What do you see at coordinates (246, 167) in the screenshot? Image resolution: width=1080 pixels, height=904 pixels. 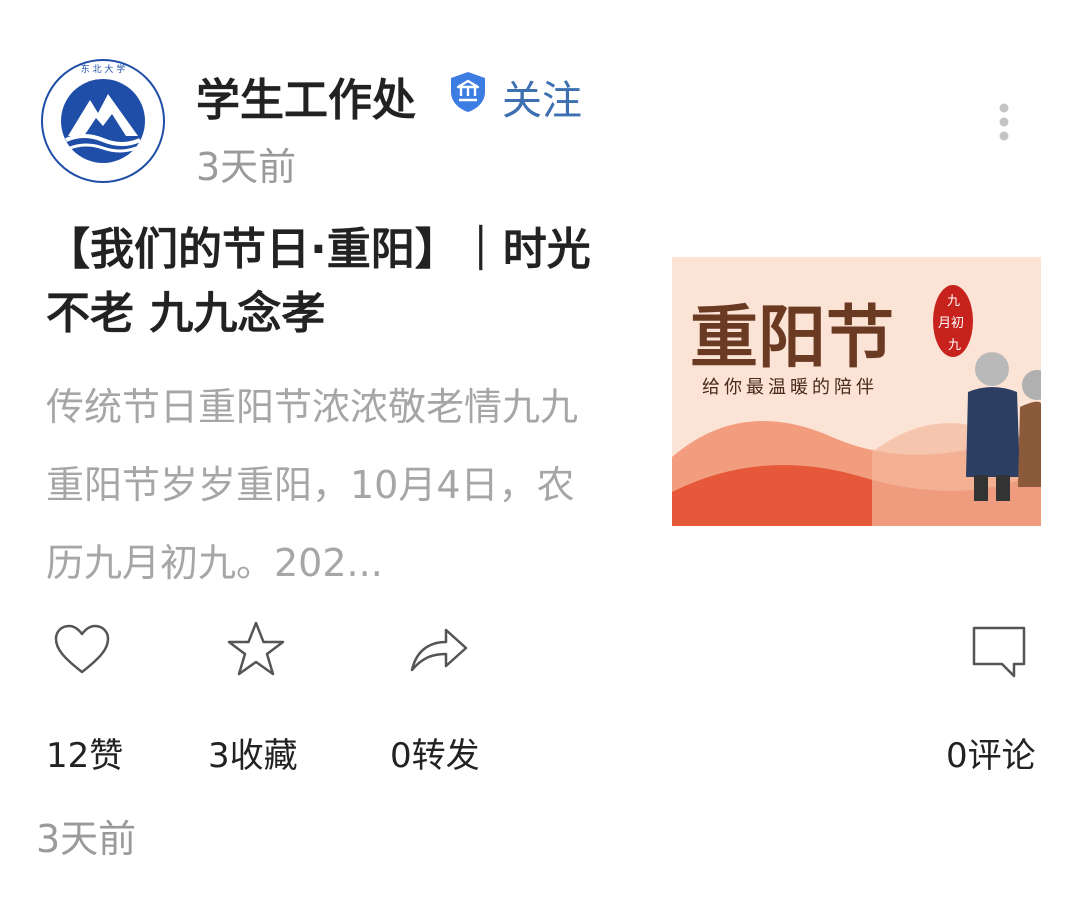 I see `post-time: 3天前` at bounding box center [246, 167].